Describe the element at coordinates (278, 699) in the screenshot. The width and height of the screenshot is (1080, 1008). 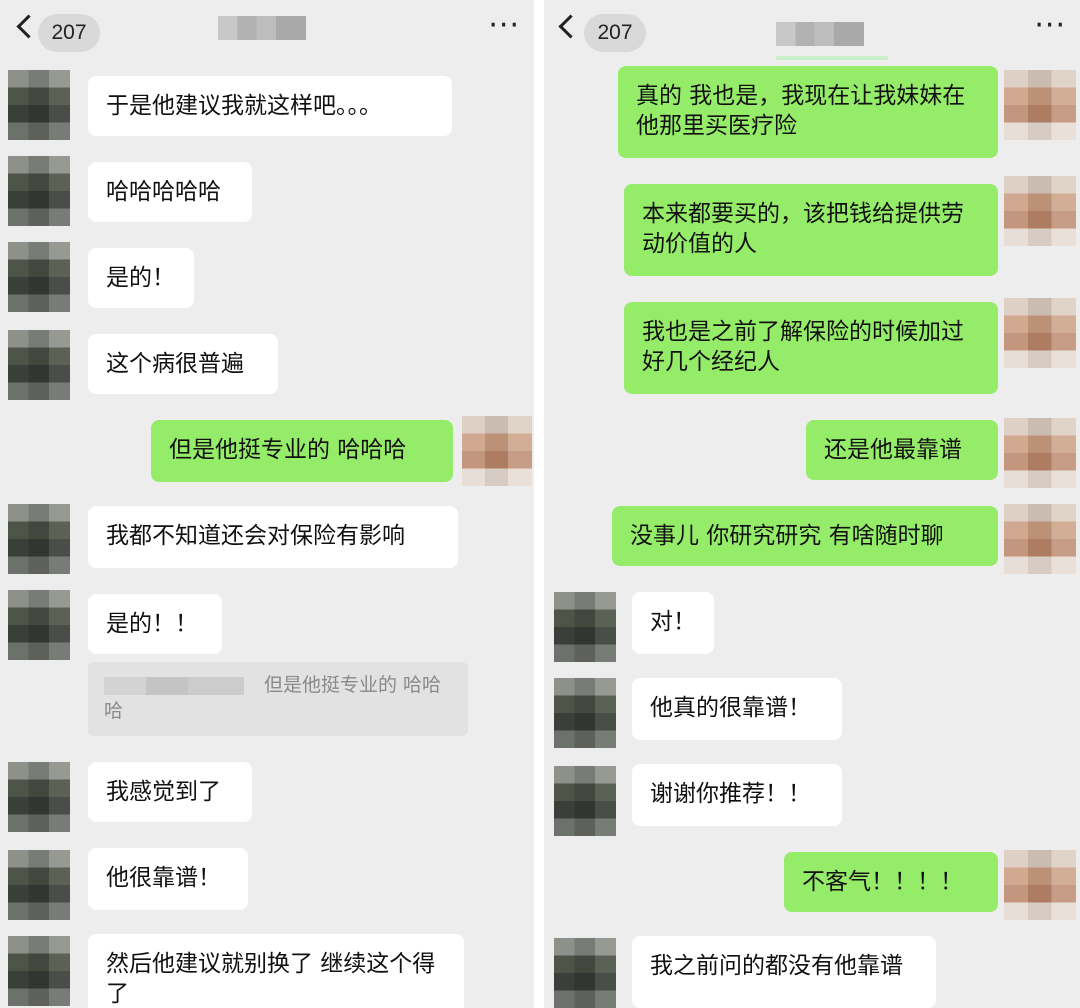
I see `quoted-message: 但是他挺专业的 哈哈哈` at that location.